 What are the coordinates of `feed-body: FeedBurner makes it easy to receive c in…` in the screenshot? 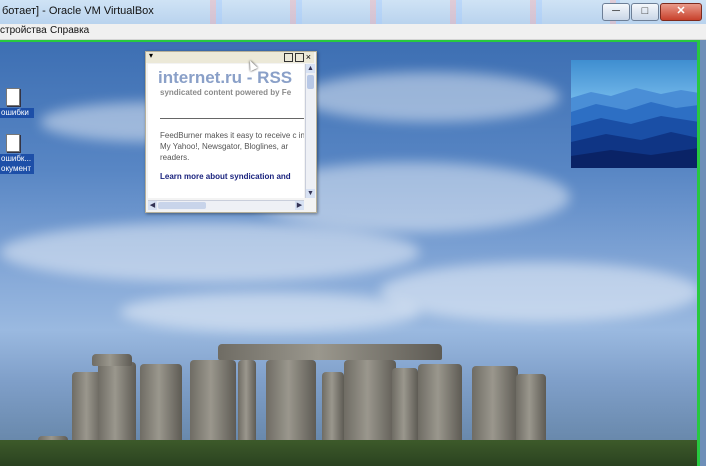 It's located at (232, 146).